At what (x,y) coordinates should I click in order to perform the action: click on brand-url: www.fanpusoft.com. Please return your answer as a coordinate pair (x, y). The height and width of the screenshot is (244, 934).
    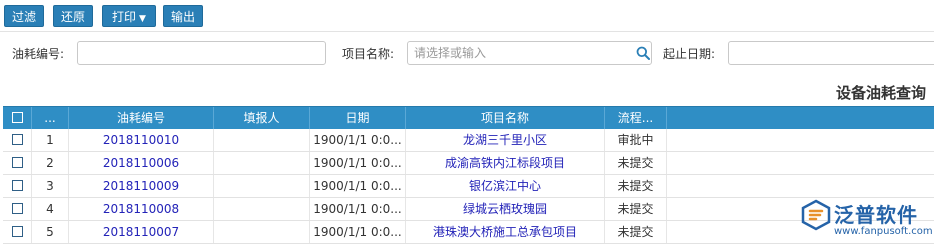
    Looking at the image, I should click on (883, 231).